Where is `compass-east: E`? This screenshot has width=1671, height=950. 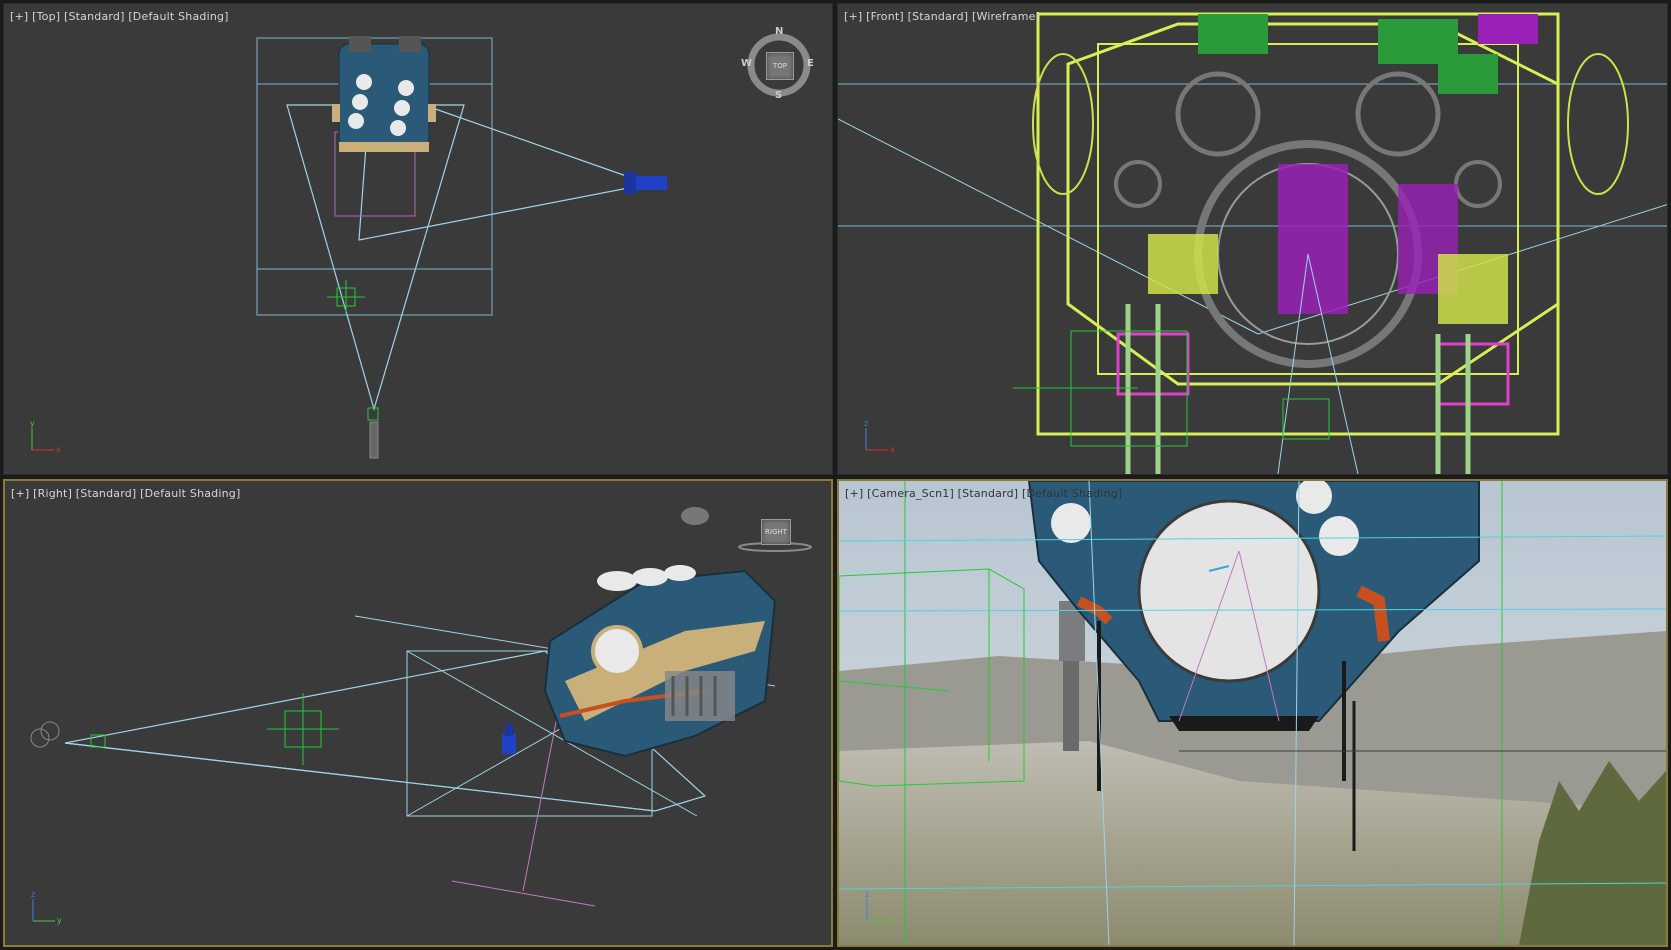
compass-east: E is located at coordinates (810, 63).